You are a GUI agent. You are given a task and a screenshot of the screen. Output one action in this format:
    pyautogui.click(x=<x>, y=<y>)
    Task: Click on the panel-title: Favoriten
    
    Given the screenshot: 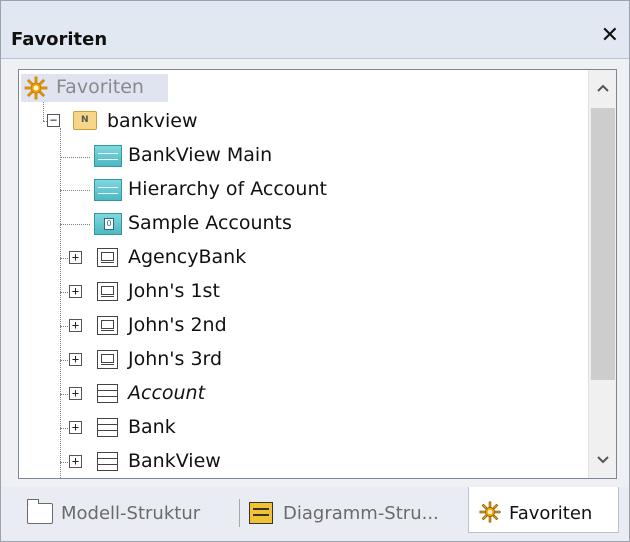 What is the action you would take?
    pyautogui.click(x=59, y=39)
    